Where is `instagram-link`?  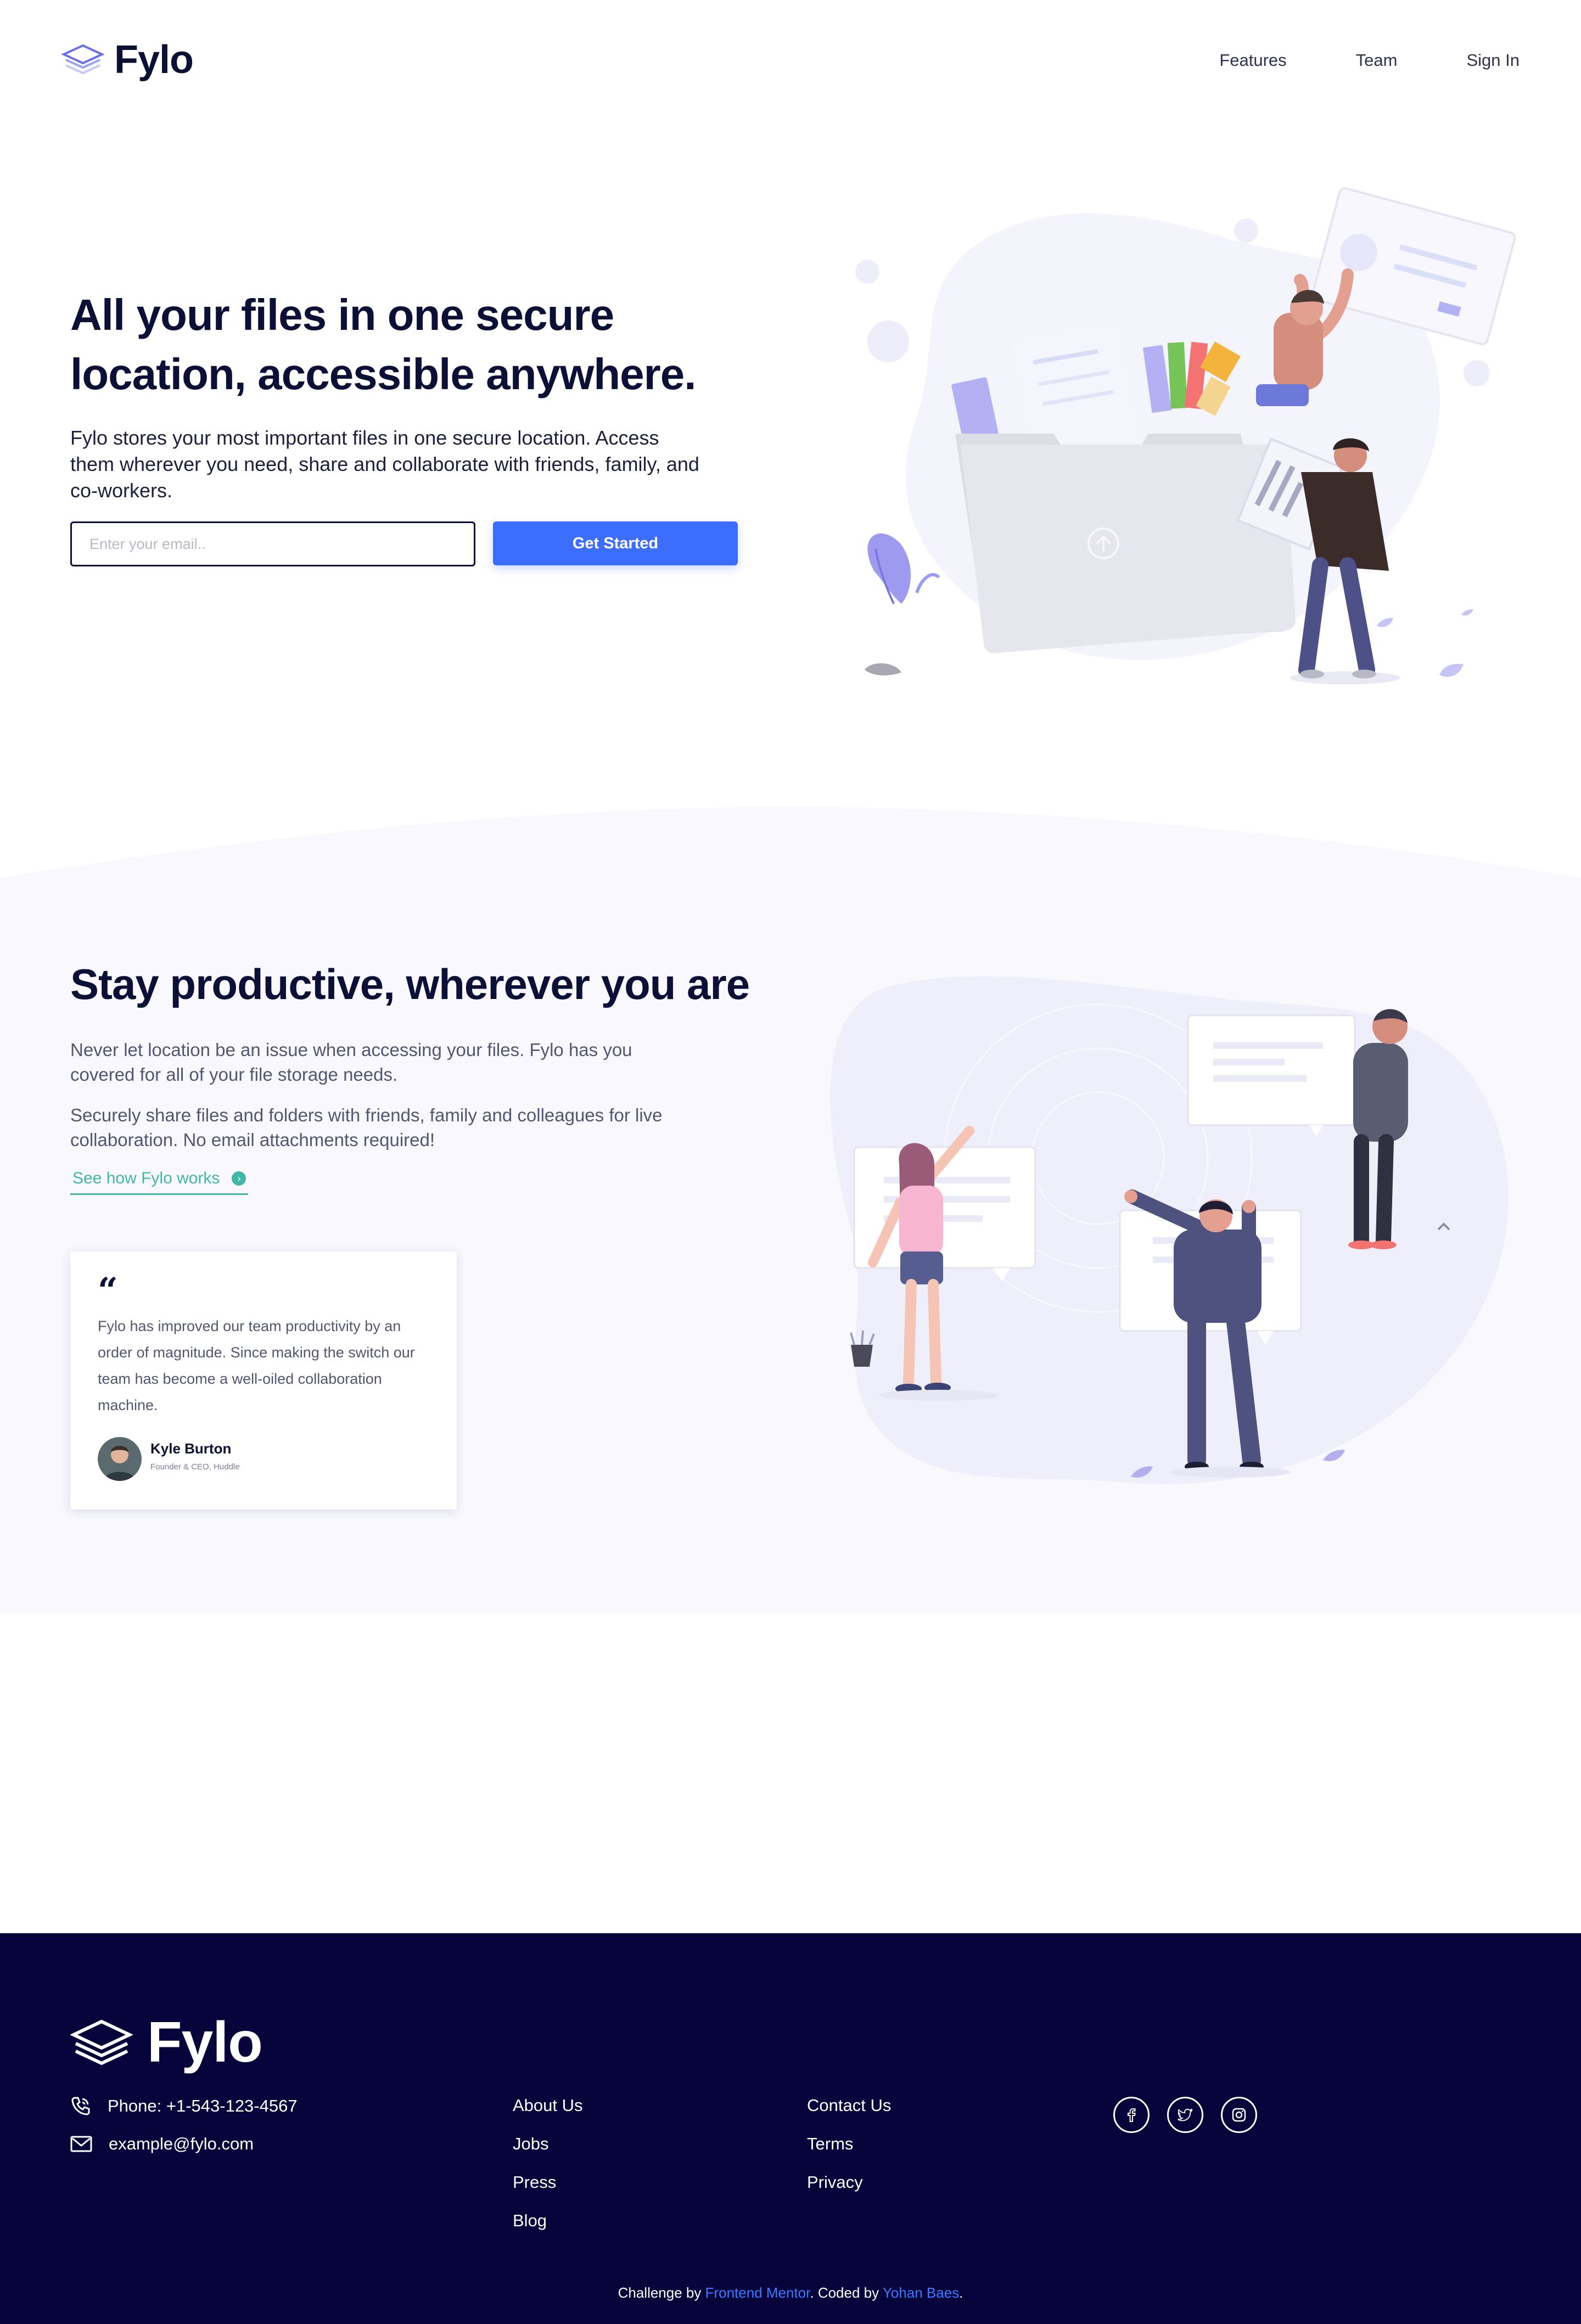
instagram-link is located at coordinates (1239, 2115).